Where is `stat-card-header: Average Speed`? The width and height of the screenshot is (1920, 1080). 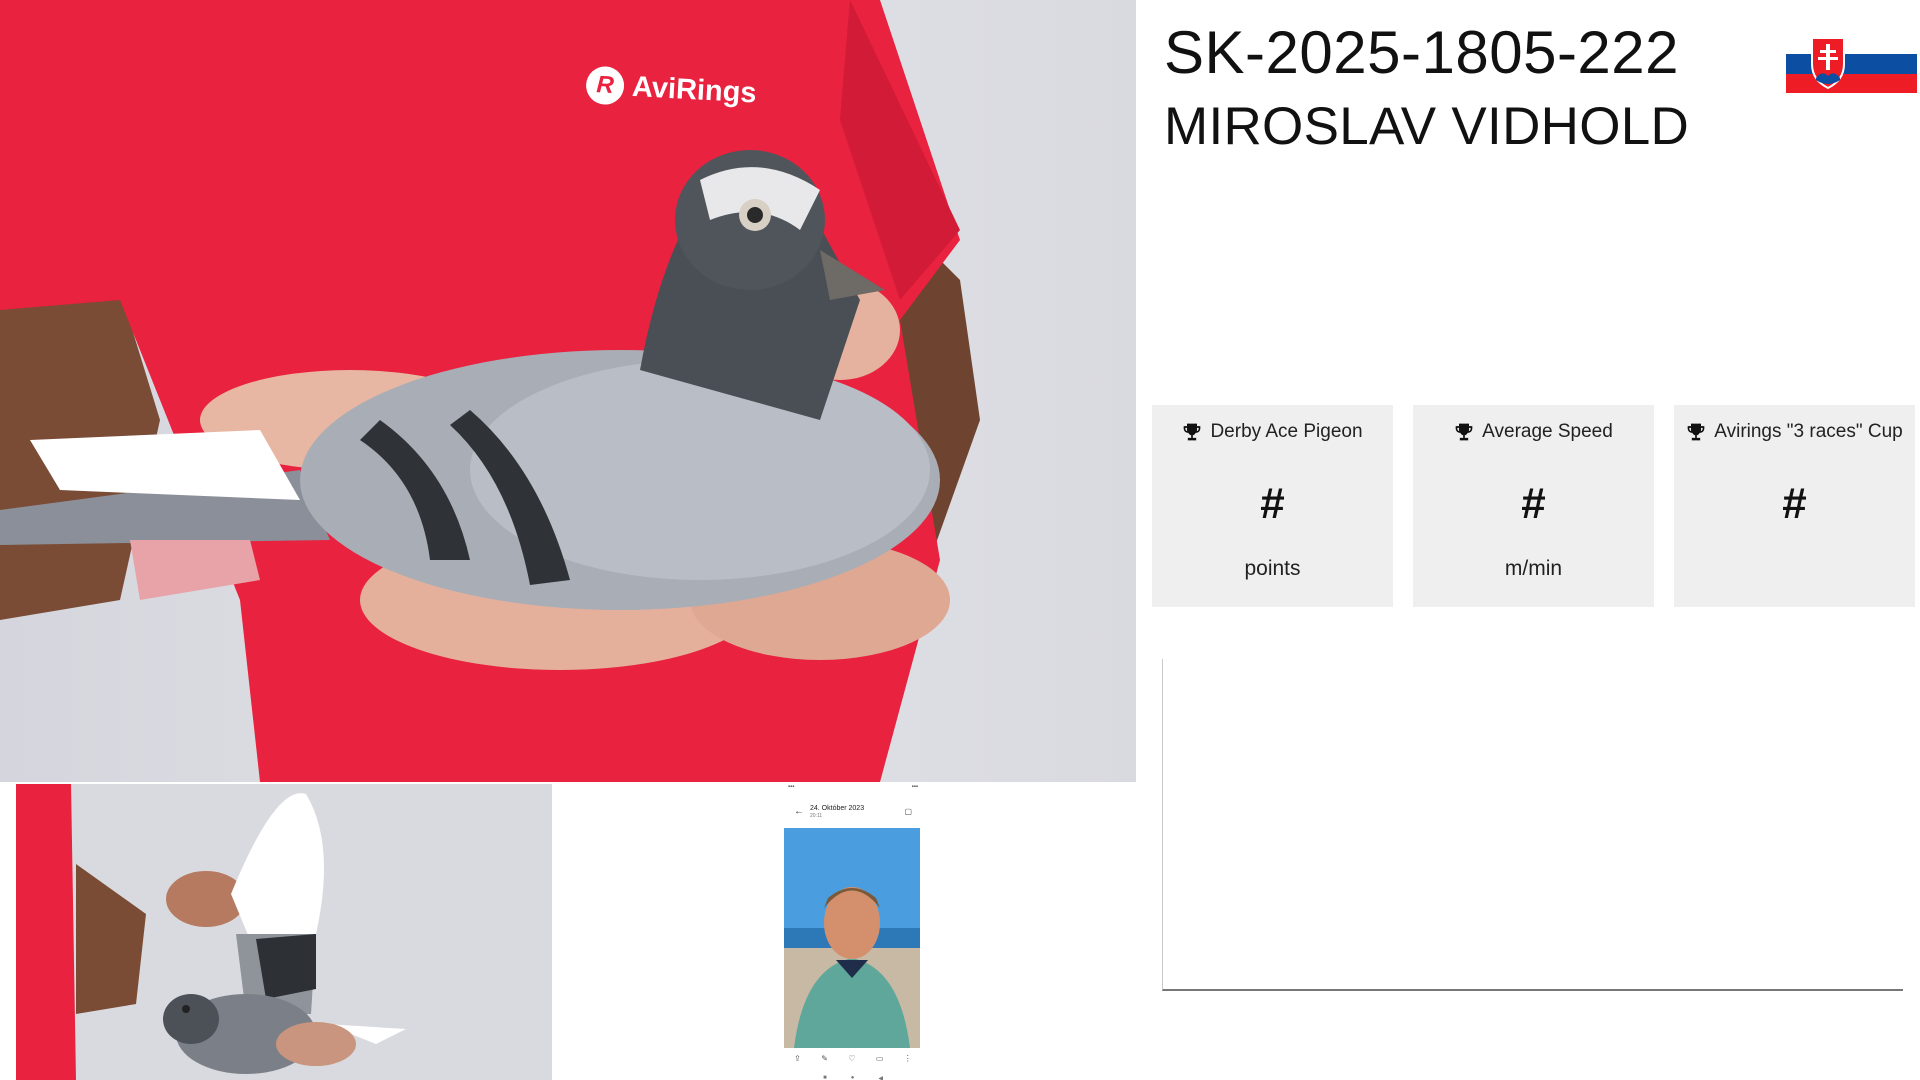 stat-card-header: Average Speed is located at coordinates (1533, 432).